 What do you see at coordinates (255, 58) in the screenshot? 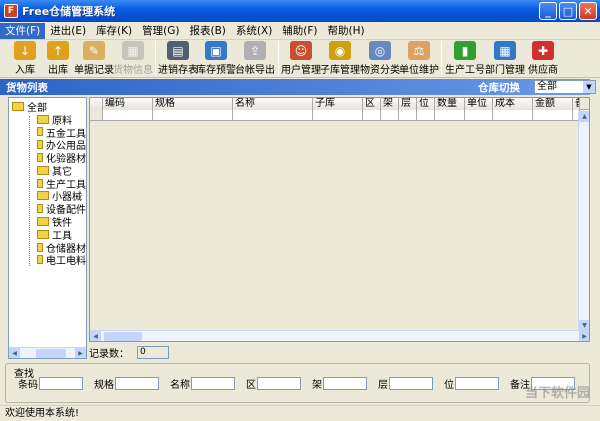
I see `toolbar-button-export: ⇪ 台帐导出` at bounding box center [255, 58].